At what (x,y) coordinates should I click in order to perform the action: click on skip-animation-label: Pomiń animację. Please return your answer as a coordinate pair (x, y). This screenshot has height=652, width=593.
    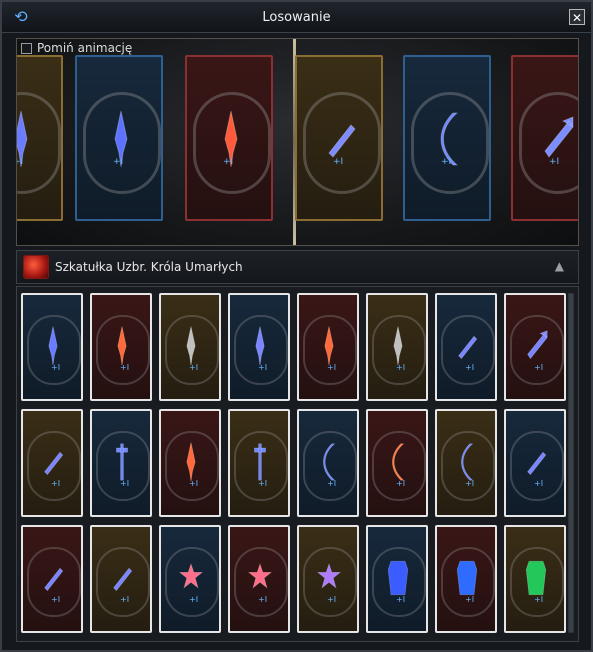
    Looking at the image, I should click on (85, 48).